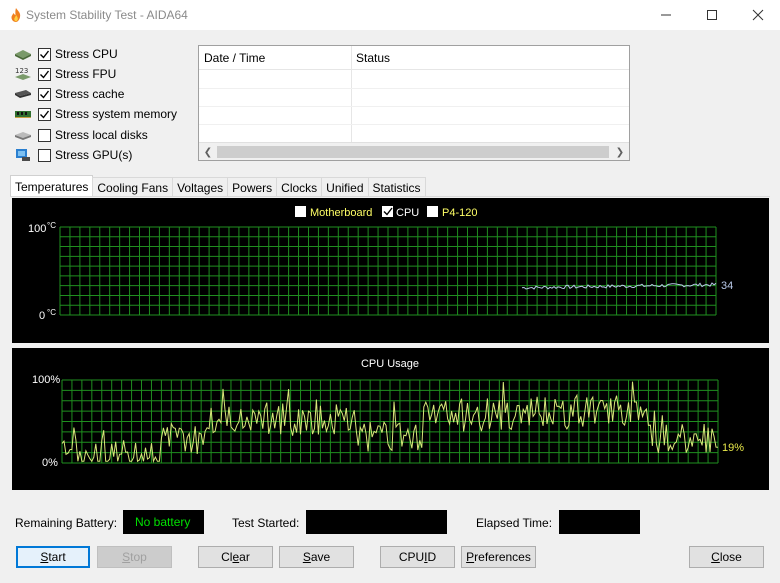 Image resolution: width=780 pixels, height=583 pixels. I want to click on cpu-y-min-label: 0%, so click(50, 463).